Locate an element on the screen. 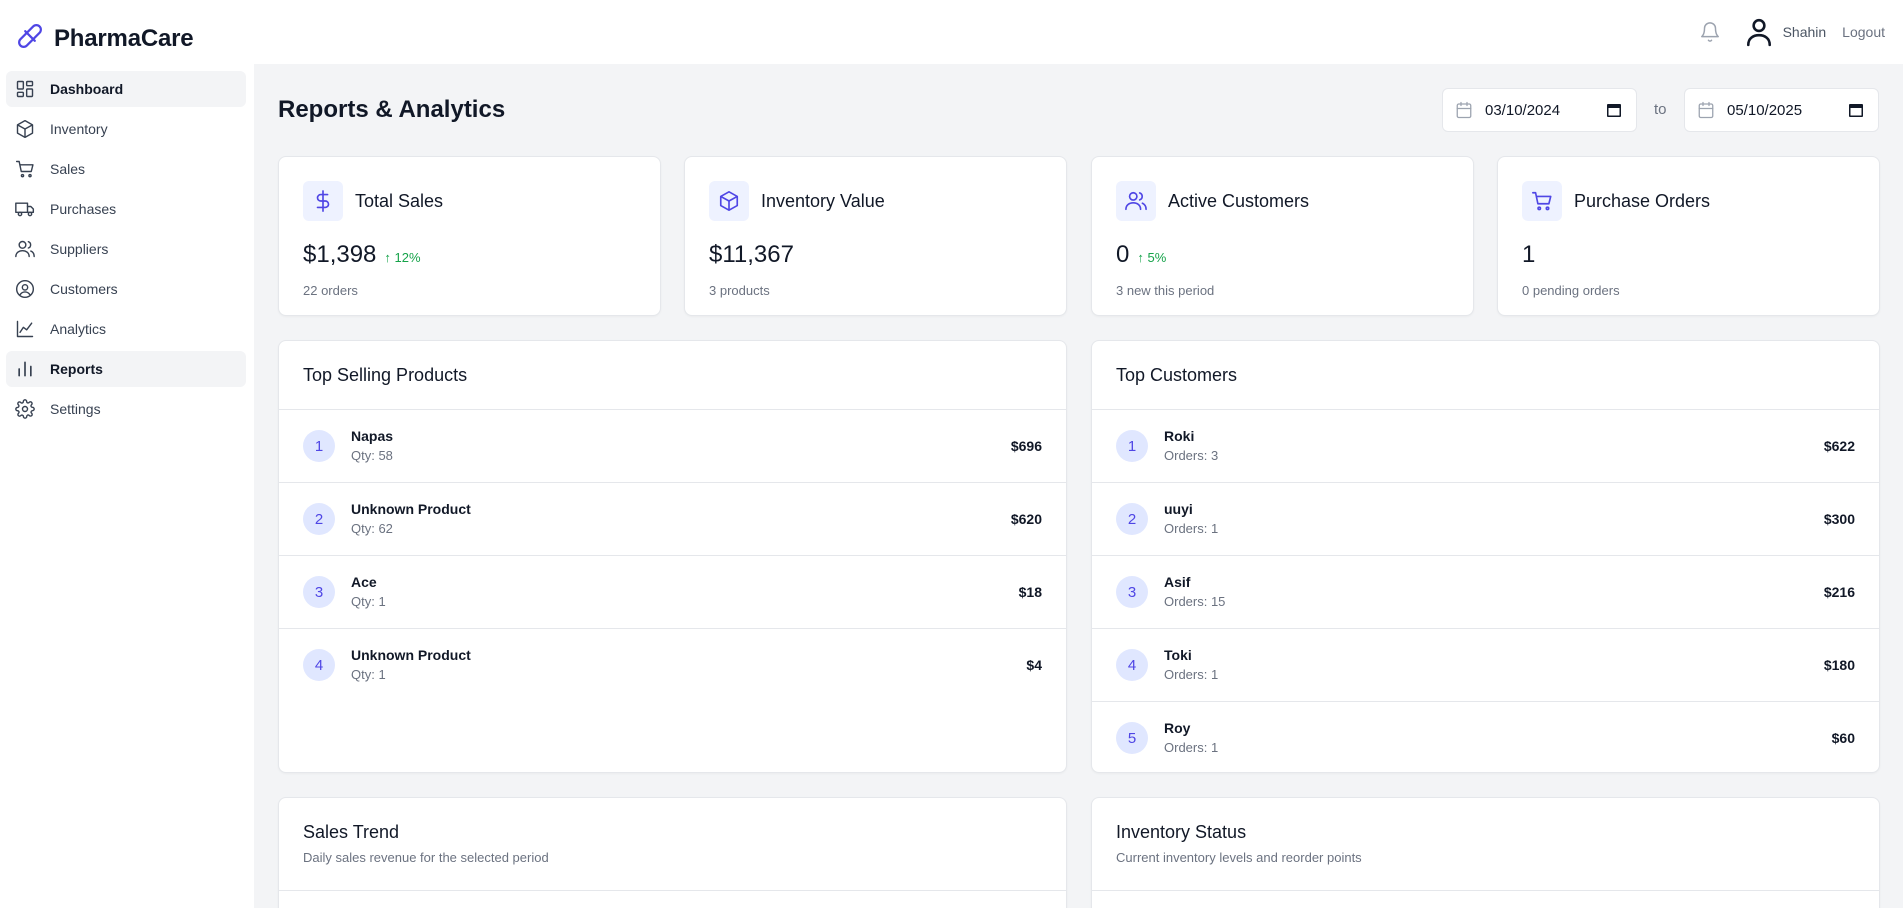  box-icon is located at coordinates (729, 201).